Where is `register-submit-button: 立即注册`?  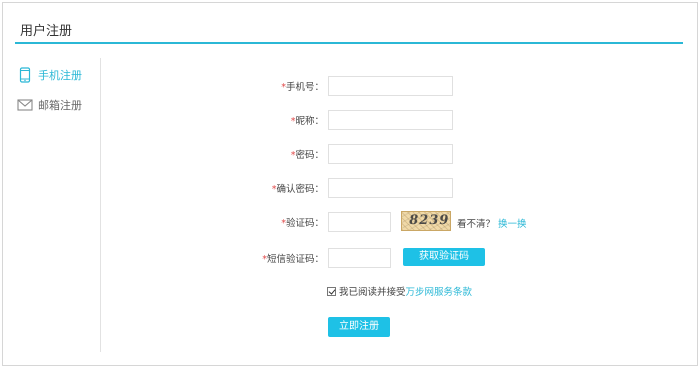
register-submit-button: 立即注册 is located at coordinates (359, 327).